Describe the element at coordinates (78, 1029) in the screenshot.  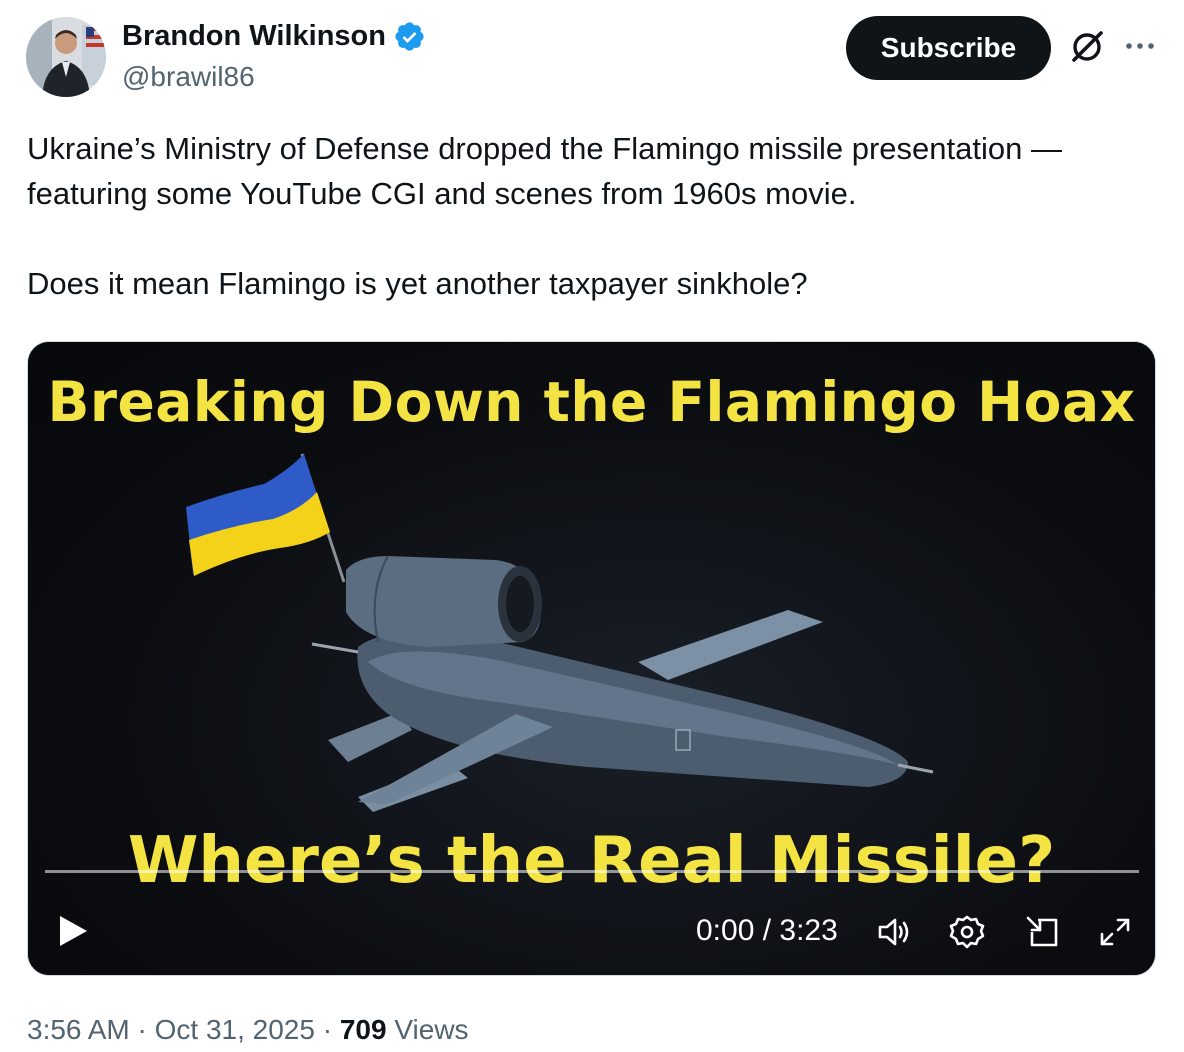
I see `tweet-time: 3:56 AM` at that location.